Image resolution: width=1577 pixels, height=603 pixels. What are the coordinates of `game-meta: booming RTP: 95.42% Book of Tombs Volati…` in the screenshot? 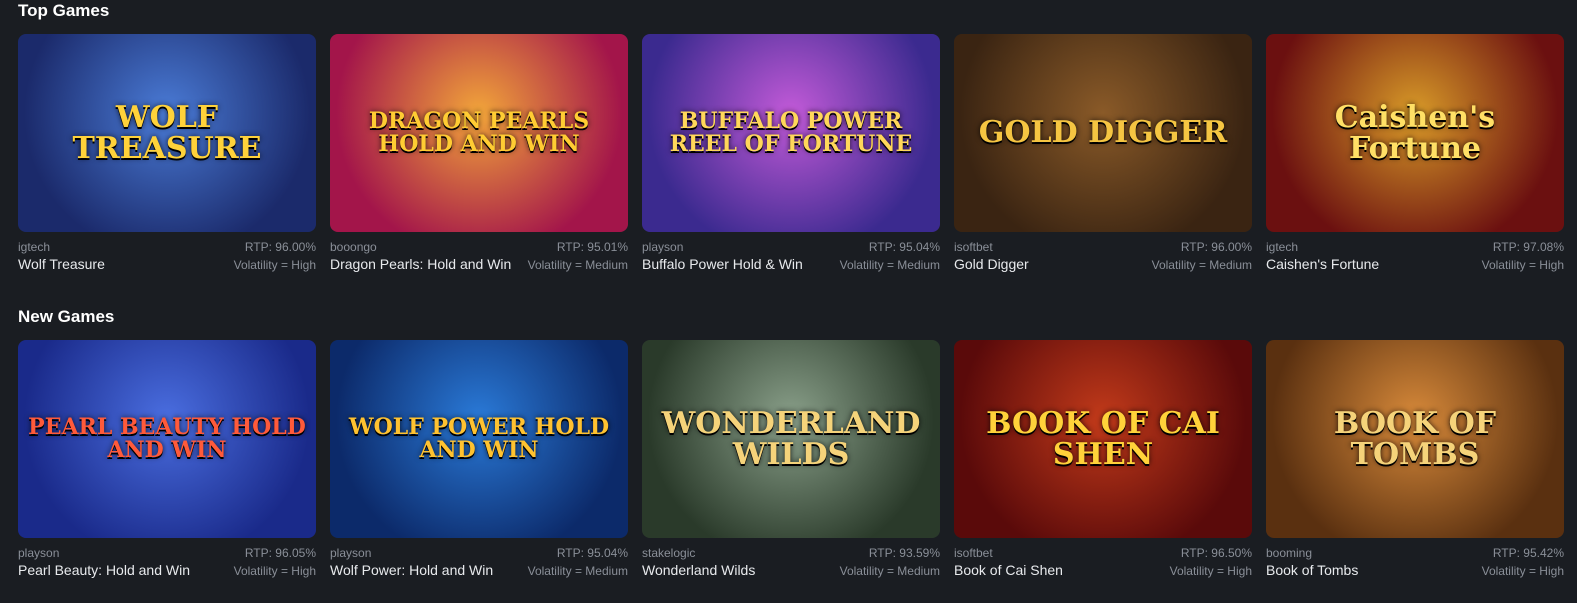 It's located at (1415, 562).